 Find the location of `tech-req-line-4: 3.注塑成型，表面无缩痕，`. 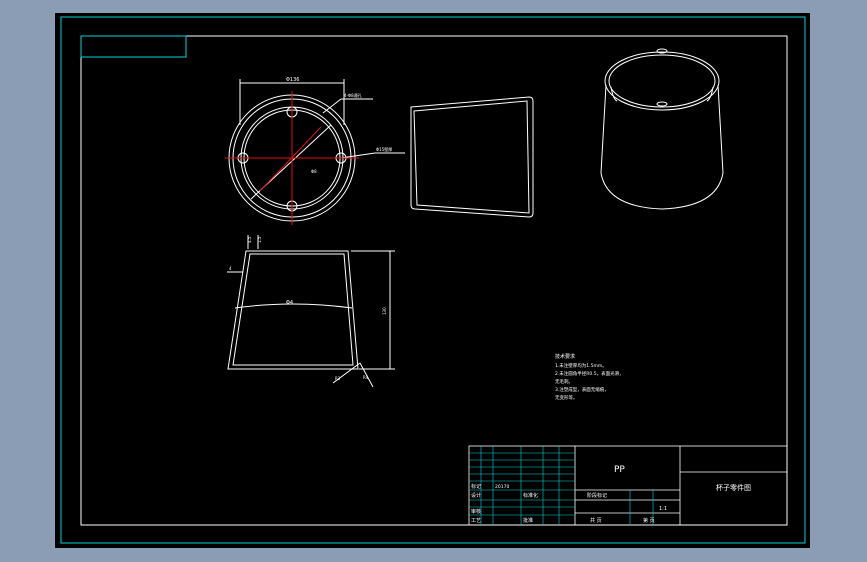

tech-req-line-4: 3.注塑成型，表面无缩痕， is located at coordinates (582, 389).